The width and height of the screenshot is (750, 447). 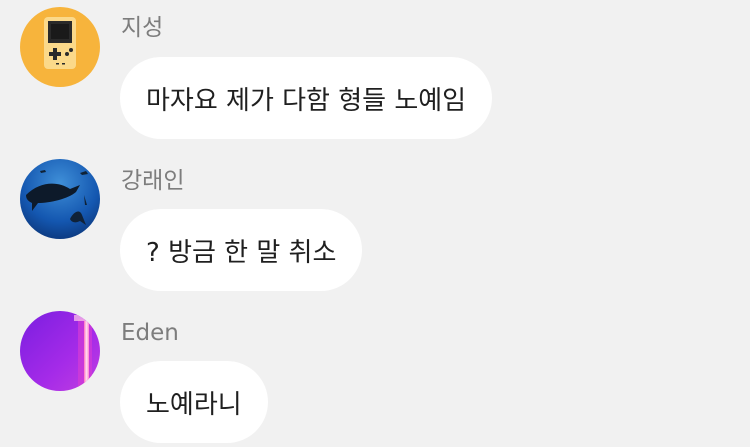 I want to click on sender-name: Eden, so click(x=150, y=333).